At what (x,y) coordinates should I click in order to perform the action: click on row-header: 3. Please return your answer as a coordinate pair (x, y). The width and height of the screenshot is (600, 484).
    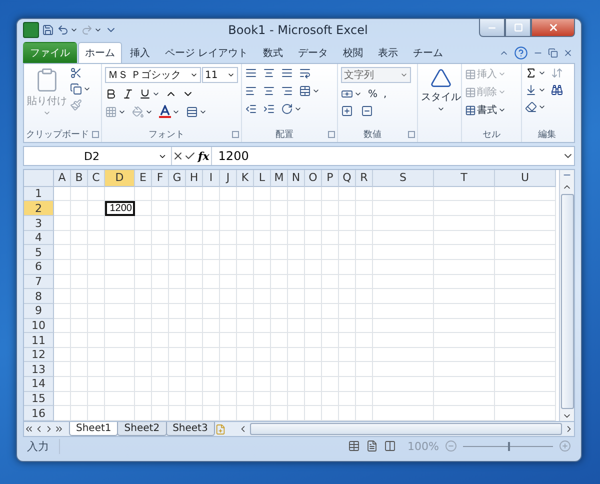
    Looking at the image, I should click on (39, 223).